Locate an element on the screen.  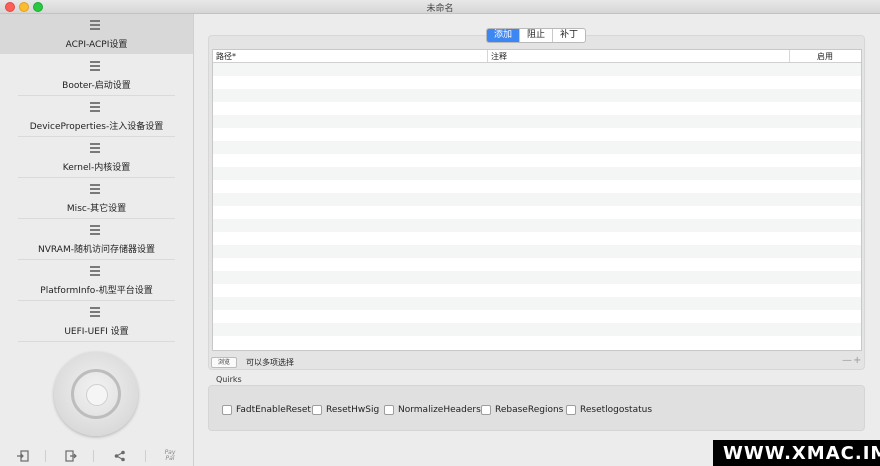
watermark: WWW.XMAC.IM is located at coordinates (796, 453).